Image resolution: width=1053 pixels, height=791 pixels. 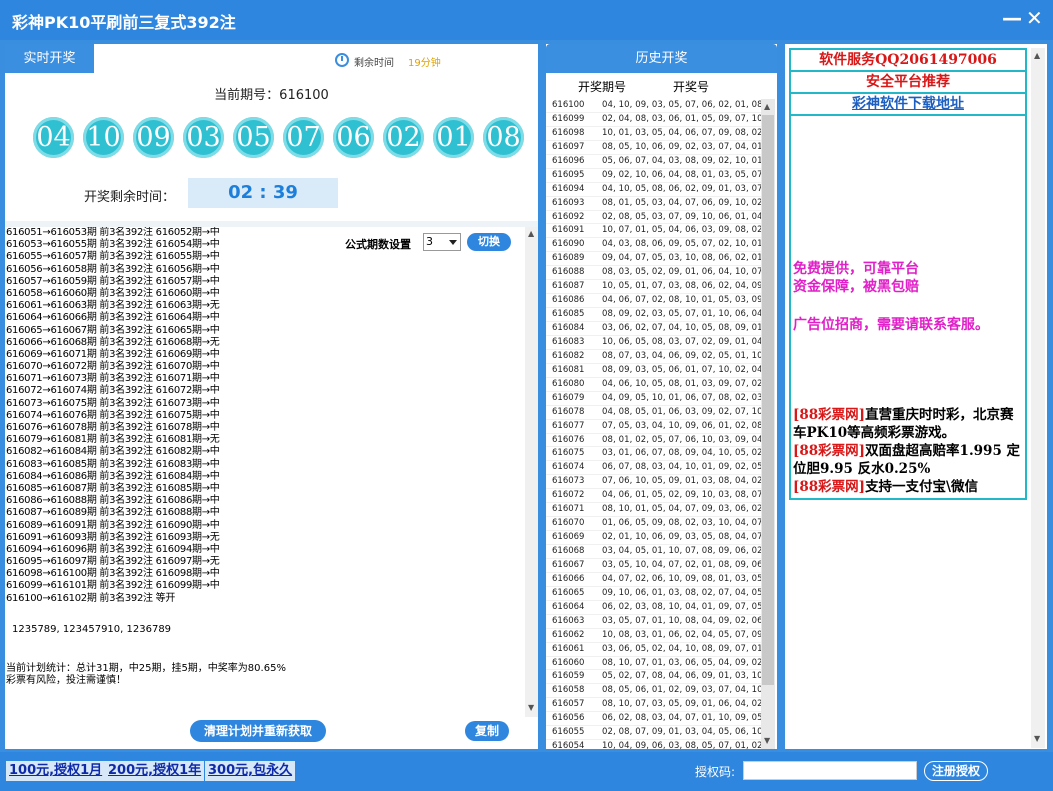 What do you see at coordinates (531, 472) in the screenshot?
I see `plan-scrollbar: ▲ ▼` at bounding box center [531, 472].